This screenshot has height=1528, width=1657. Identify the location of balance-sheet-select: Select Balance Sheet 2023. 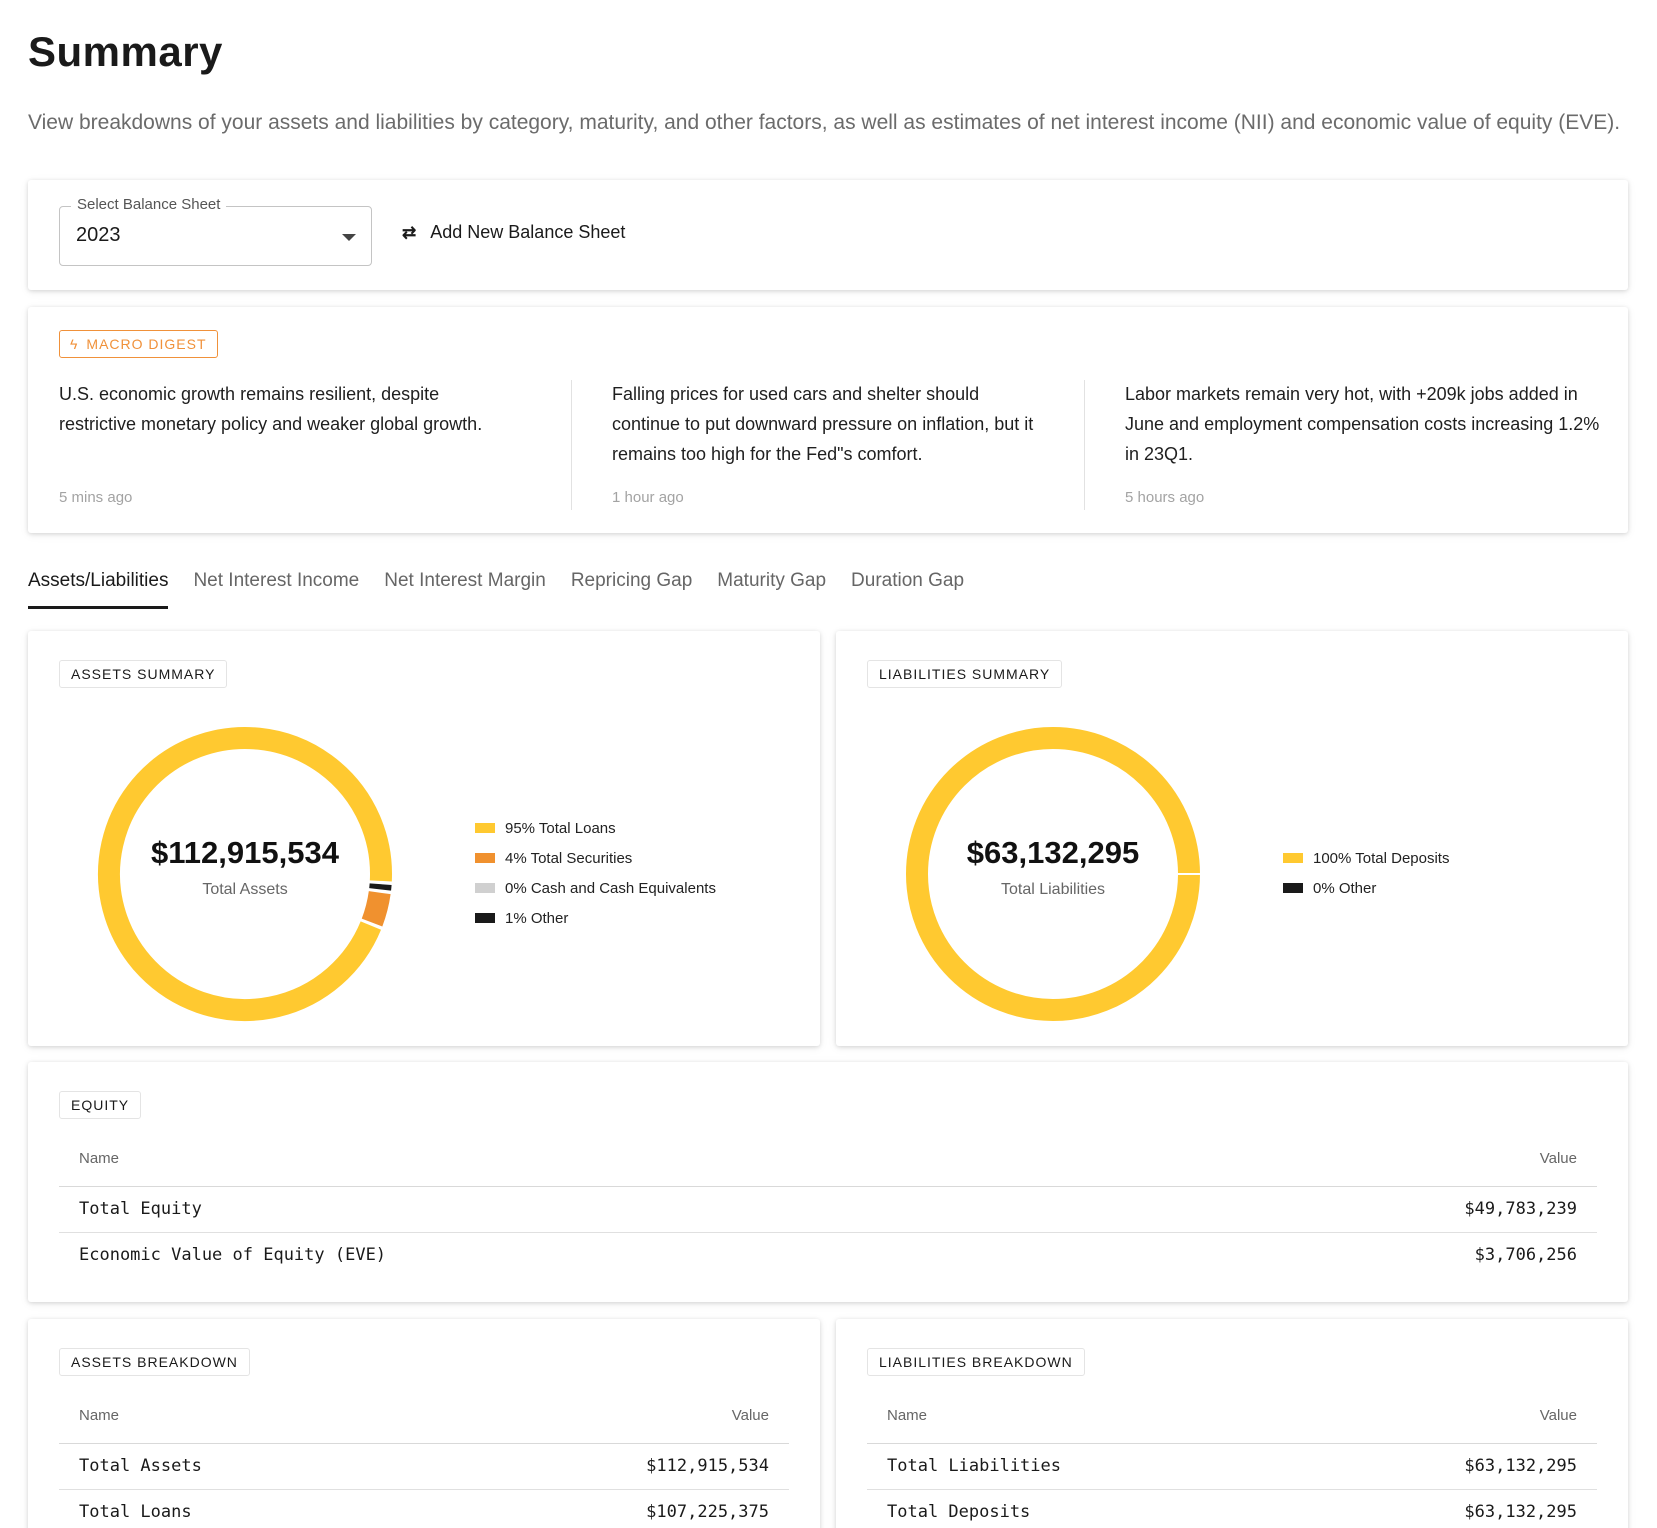
(215, 231).